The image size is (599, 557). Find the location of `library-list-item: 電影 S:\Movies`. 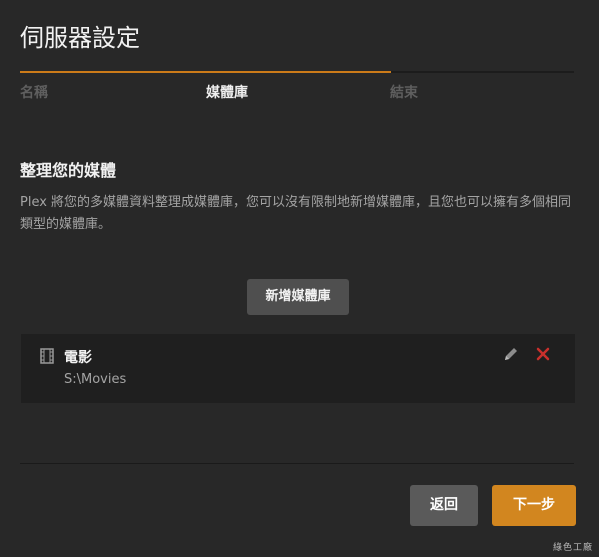

library-list-item: 電影 S:\Movies is located at coordinates (298, 368).